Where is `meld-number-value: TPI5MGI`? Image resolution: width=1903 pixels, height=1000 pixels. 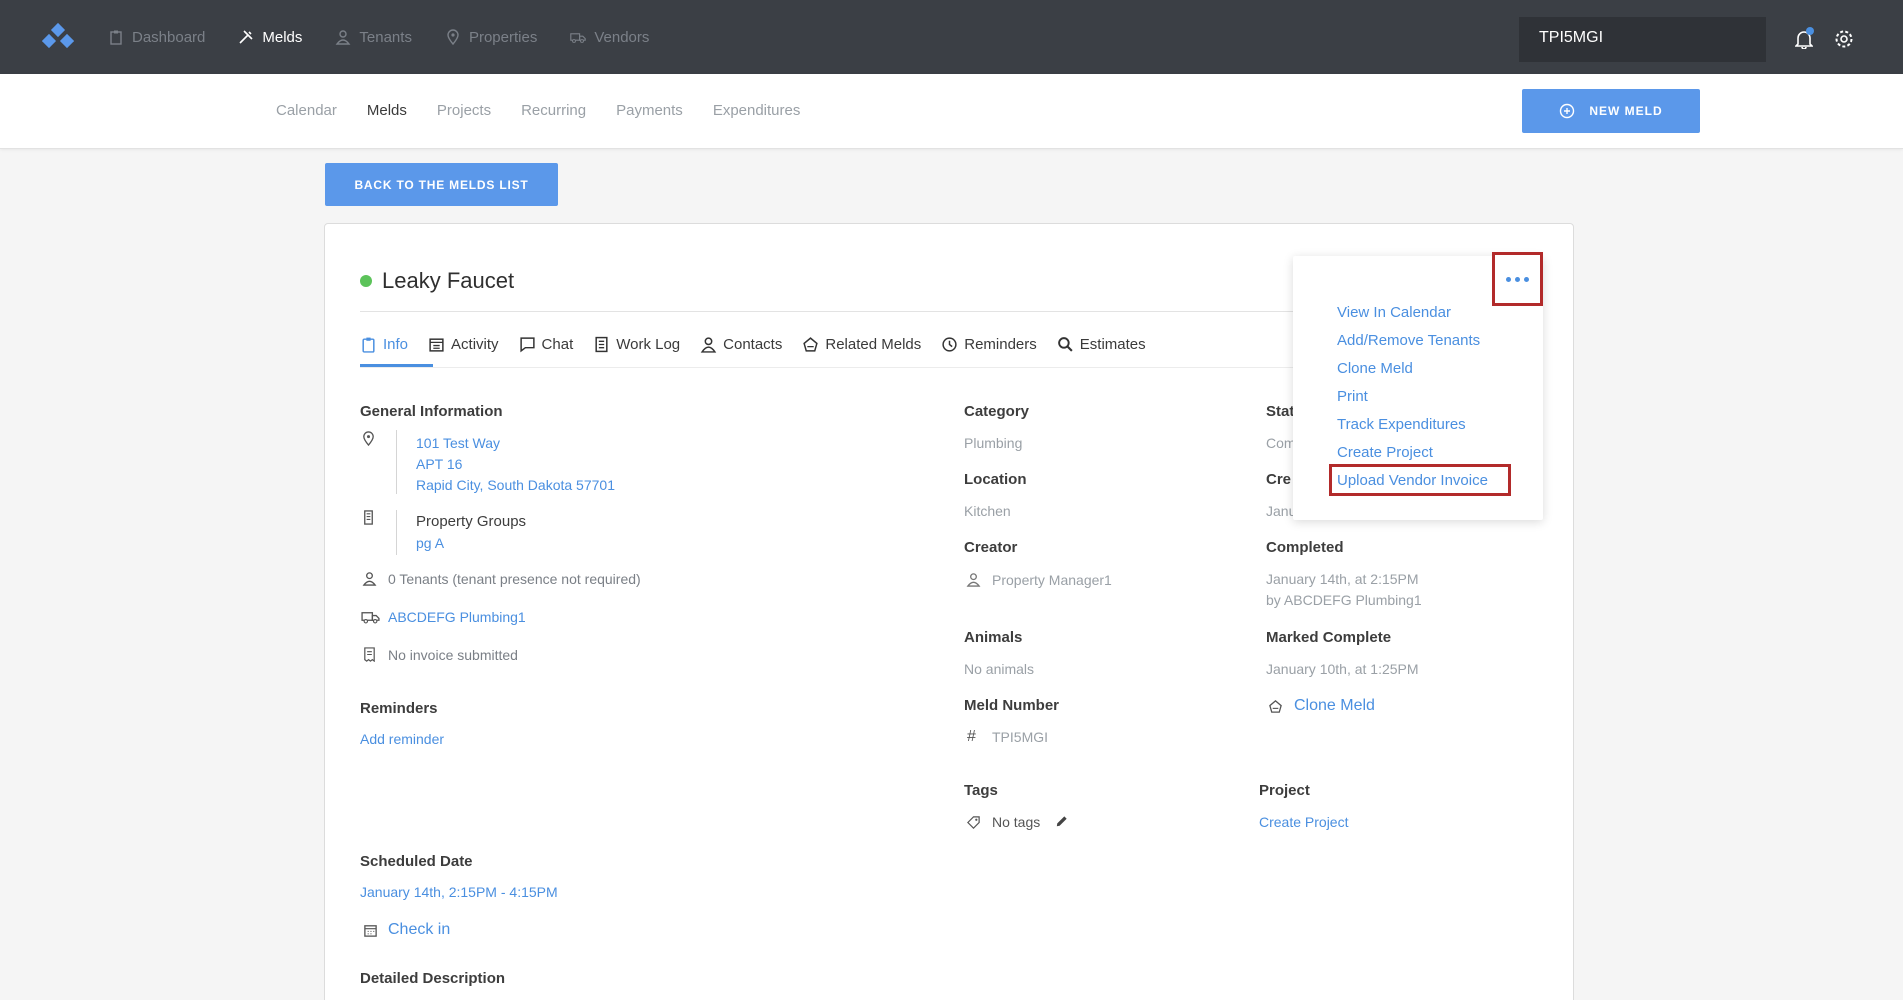
meld-number-value: TPI5MGI is located at coordinates (1020, 737).